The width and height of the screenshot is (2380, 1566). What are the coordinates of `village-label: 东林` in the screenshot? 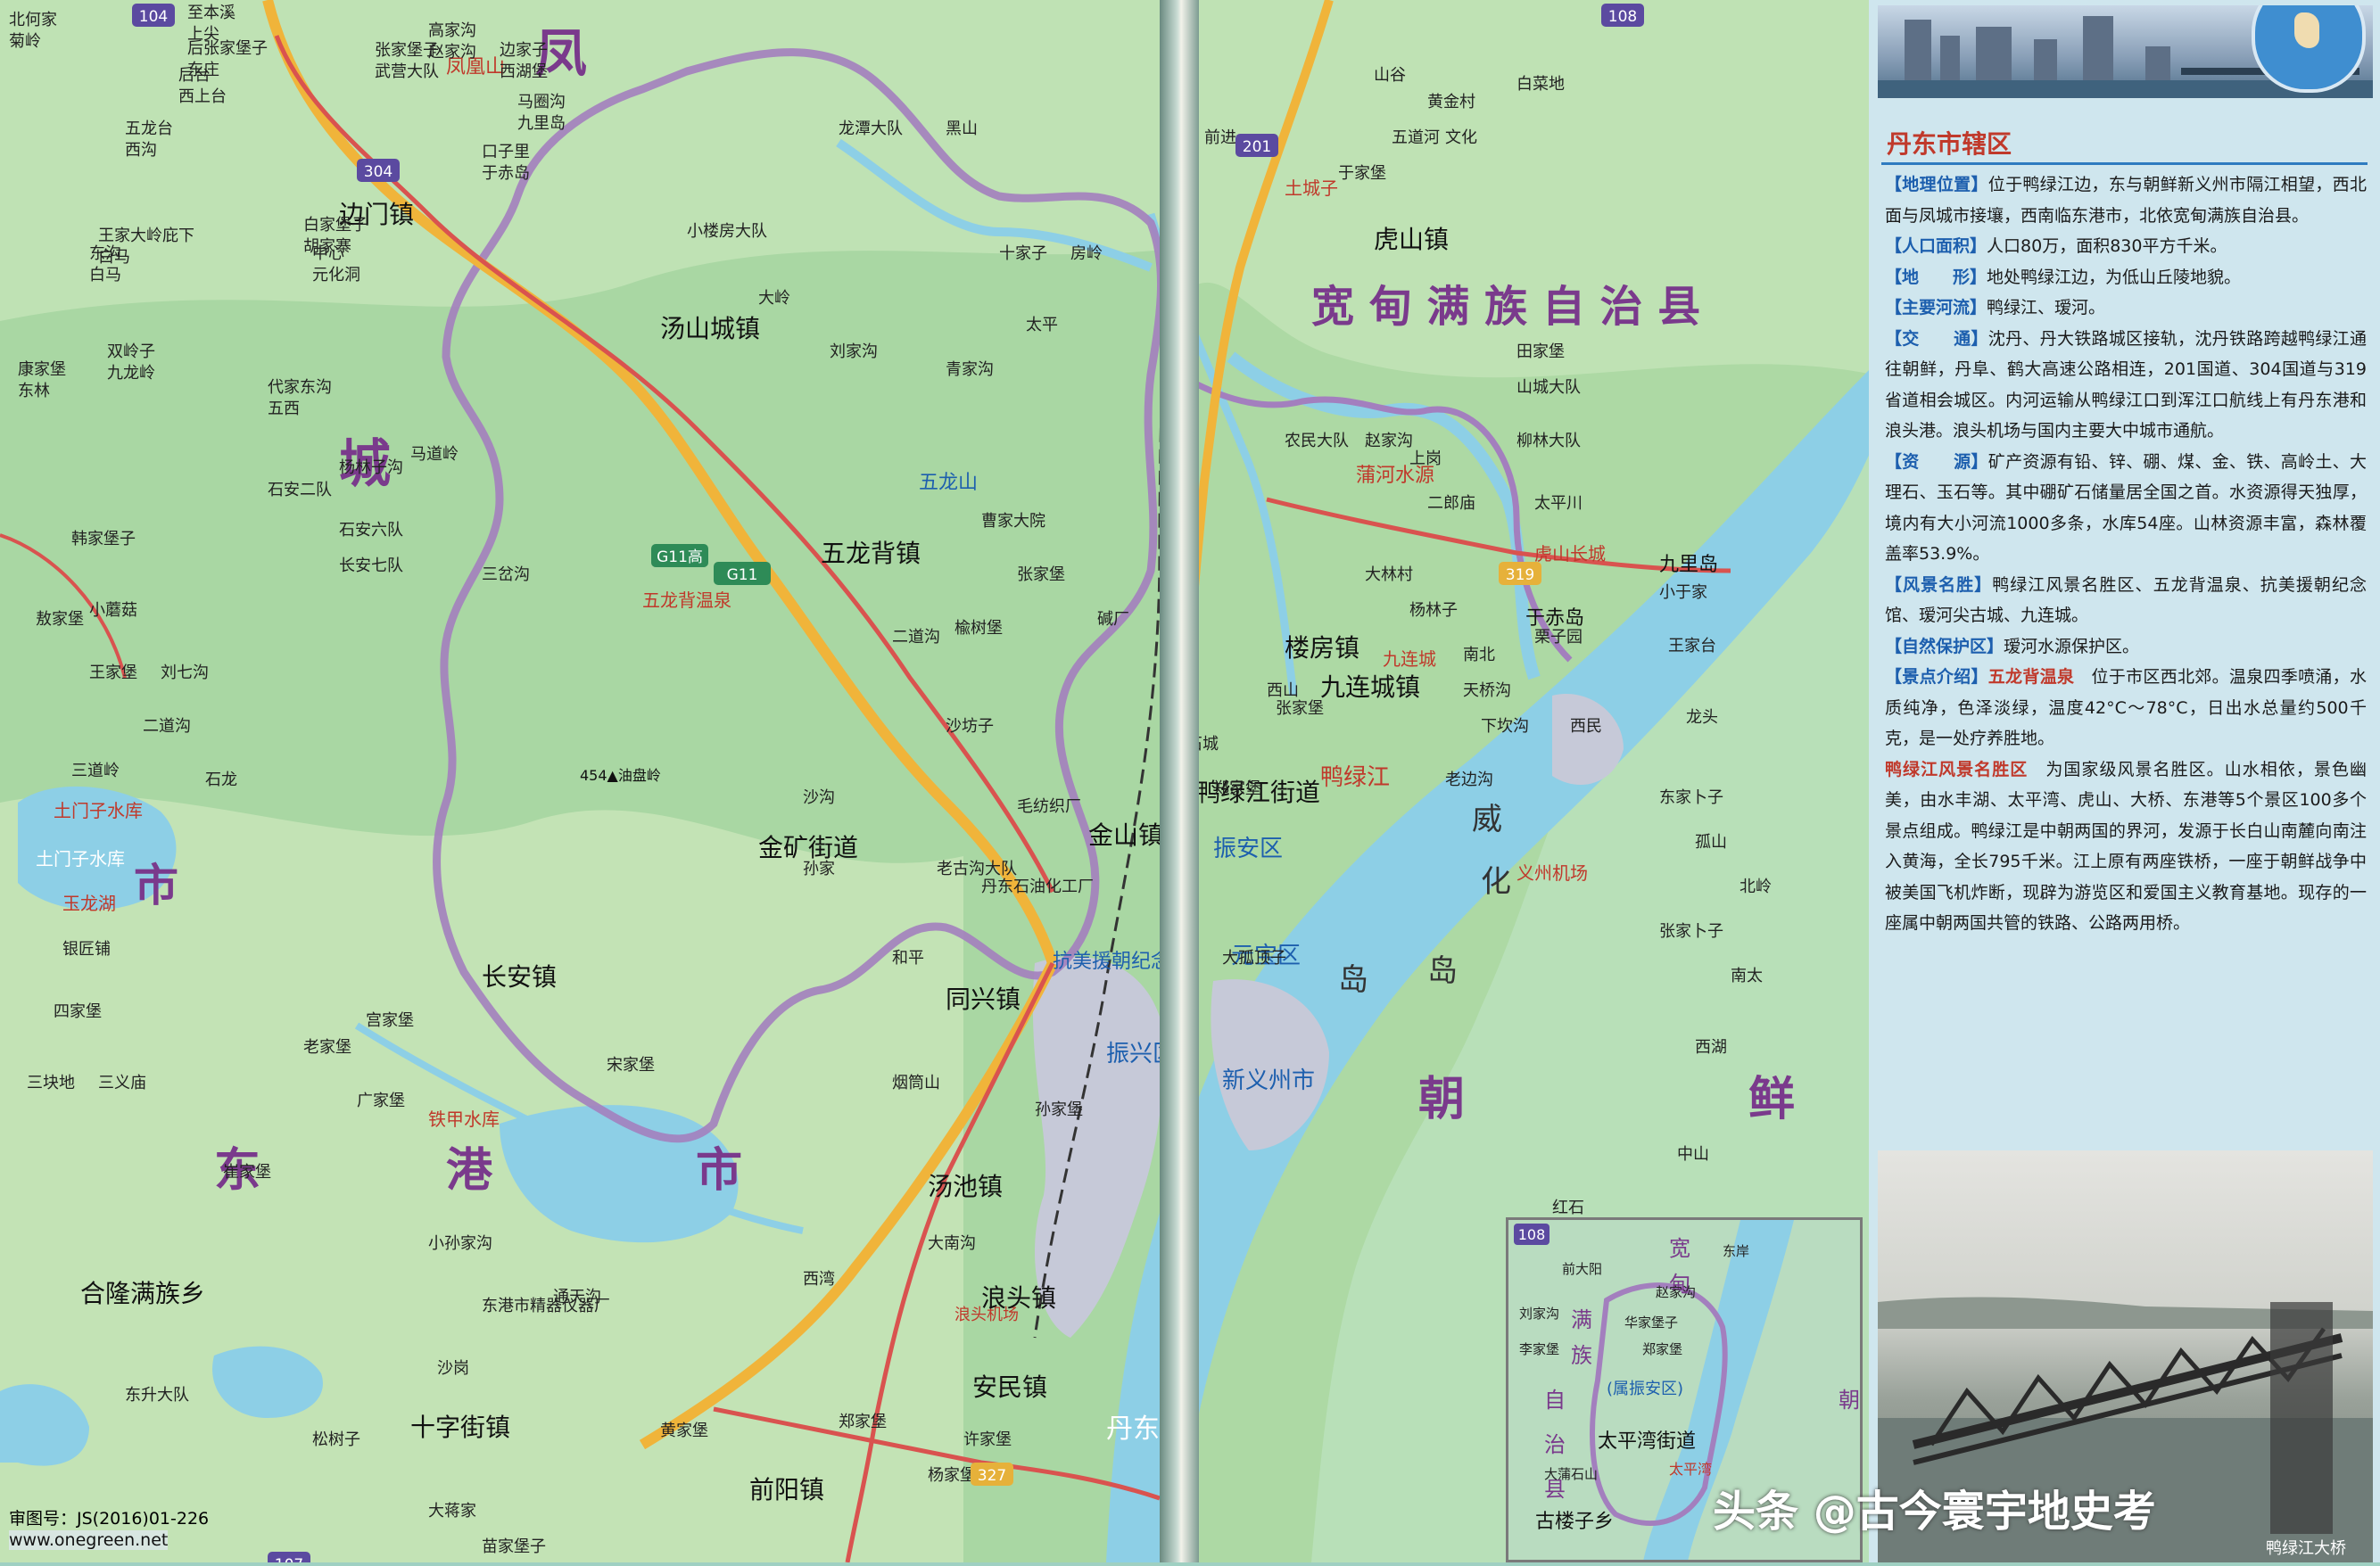 It's located at (34, 391).